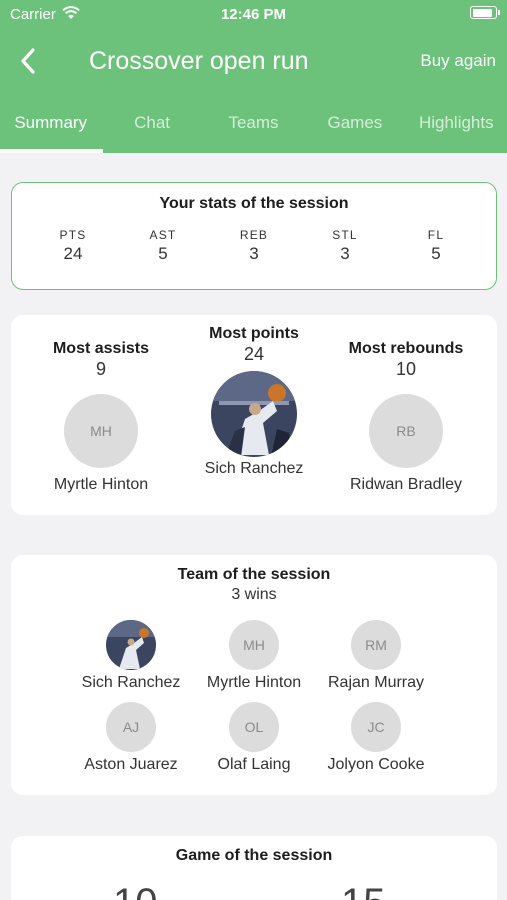  What do you see at coordinates (458, 61) in the screenshot?
I see `buy-again-button: Buy again` at bounding box center [458, 61].